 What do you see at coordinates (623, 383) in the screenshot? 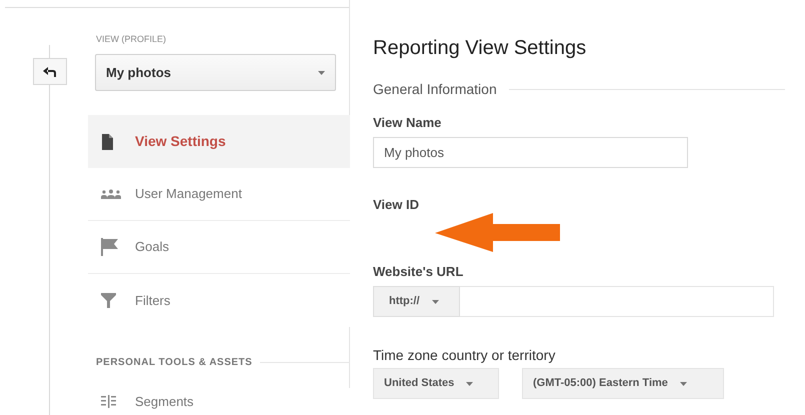
I see `time-zone-dropdown: (GMT-05:00) Eastern Time` at bounding box center [623, 383].